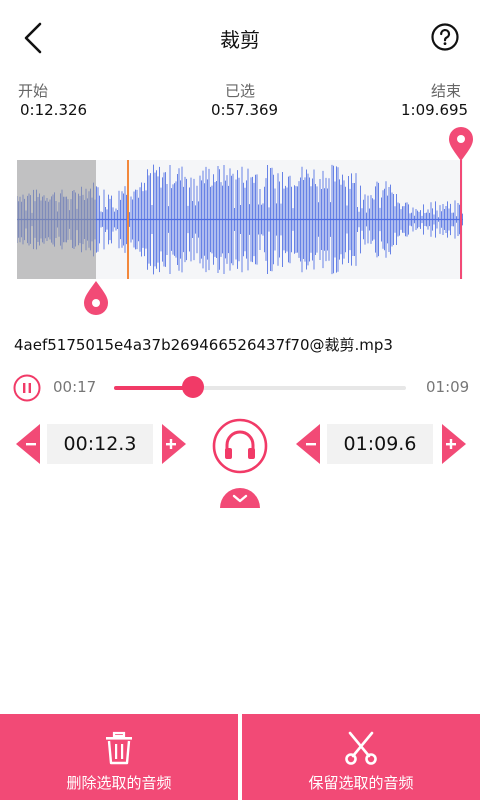 The height and width of the screenshot is (800, 480). Describe the element at coordinates (54, 110) in the screenshot. I see `start-value: 0:12.326` at that location.